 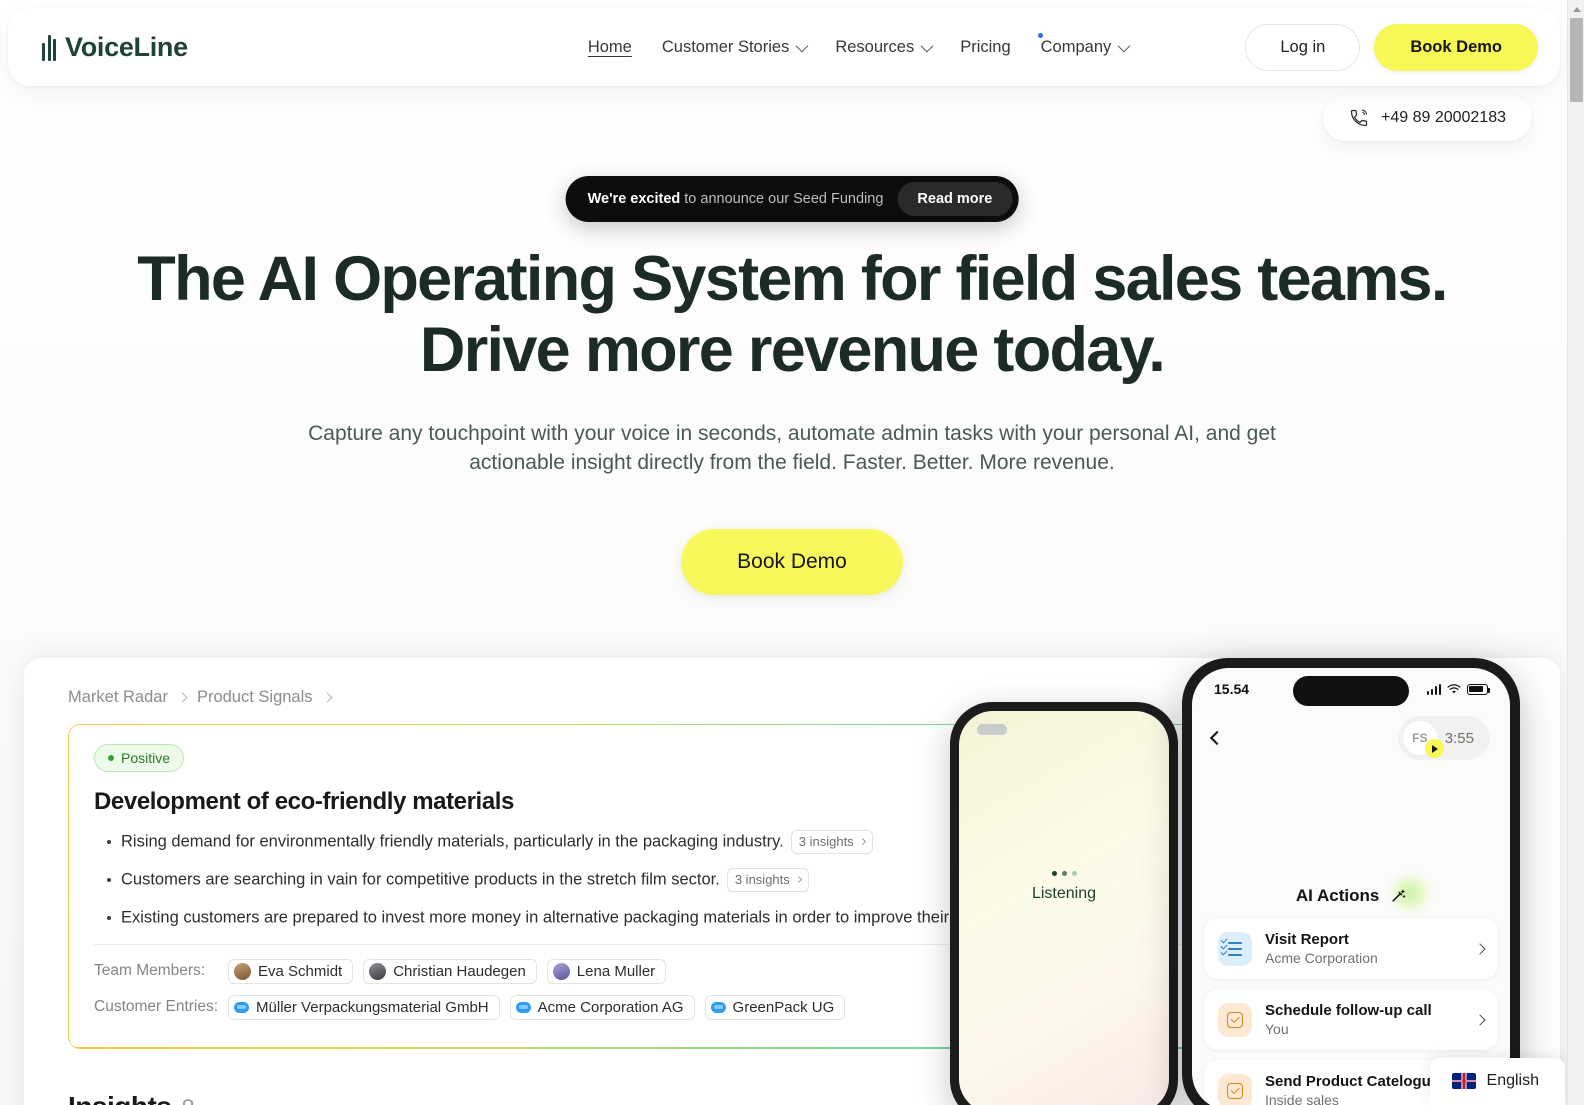 I want to click on team-member-chip: Eva Schmidt, so click(x=291, y=971).